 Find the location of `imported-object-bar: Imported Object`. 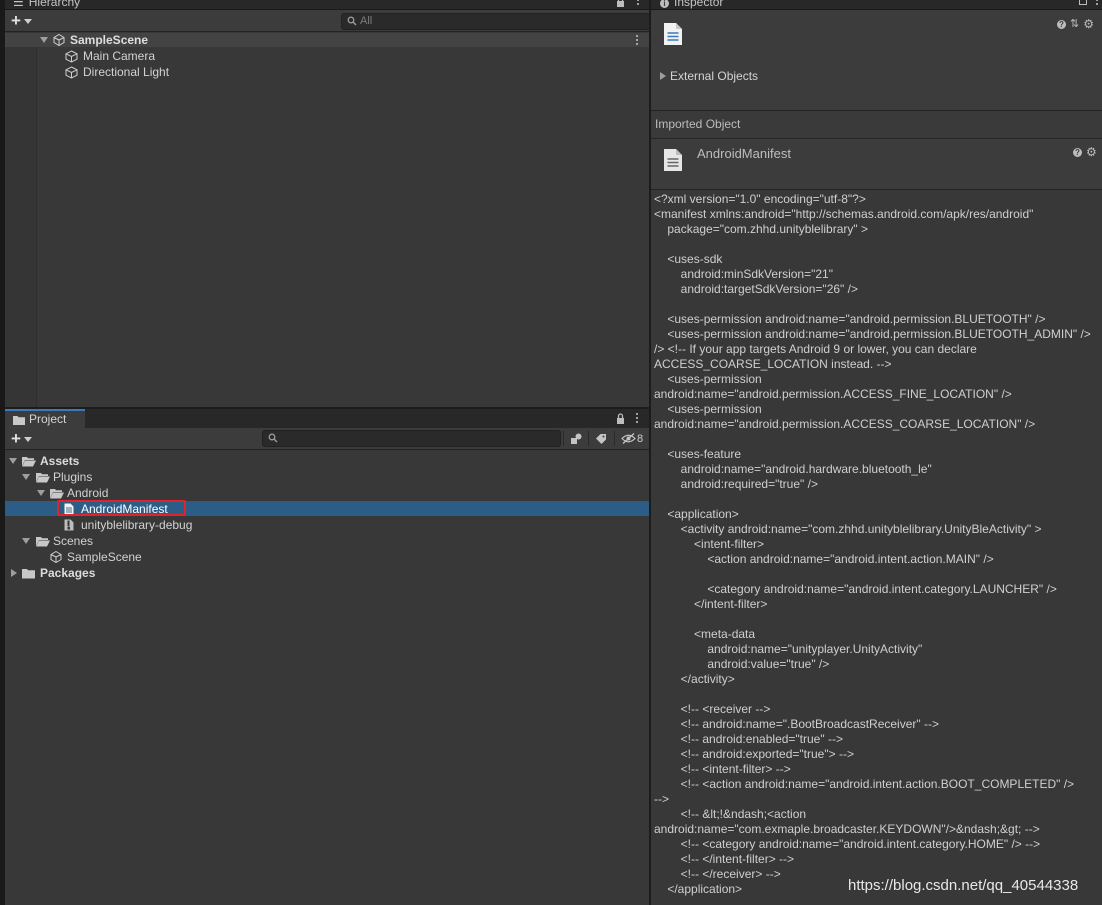

imported-object-bar: Imported Object is located at coordinates (876, 125).